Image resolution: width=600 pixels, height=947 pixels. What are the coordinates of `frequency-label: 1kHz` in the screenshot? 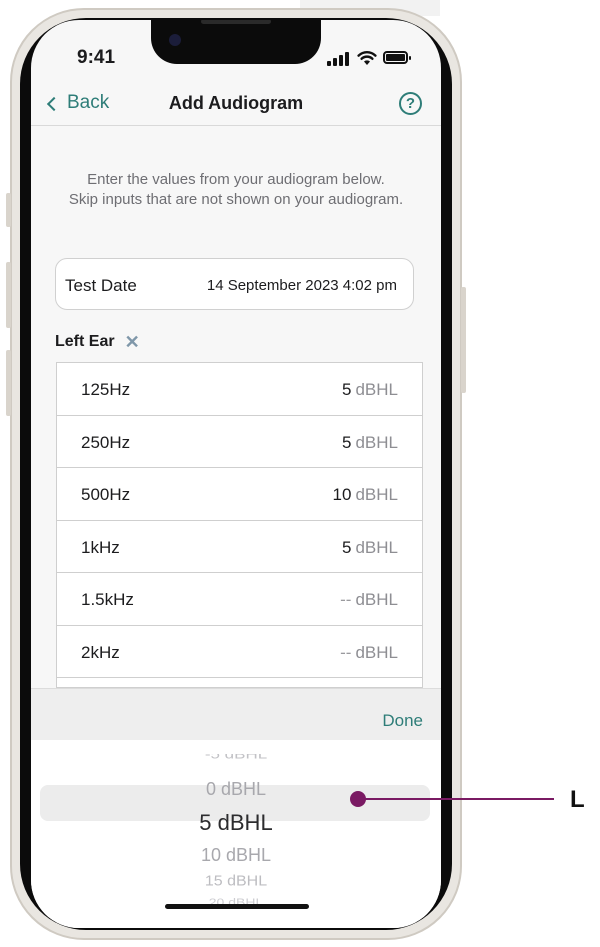 It's located at (100, 547).